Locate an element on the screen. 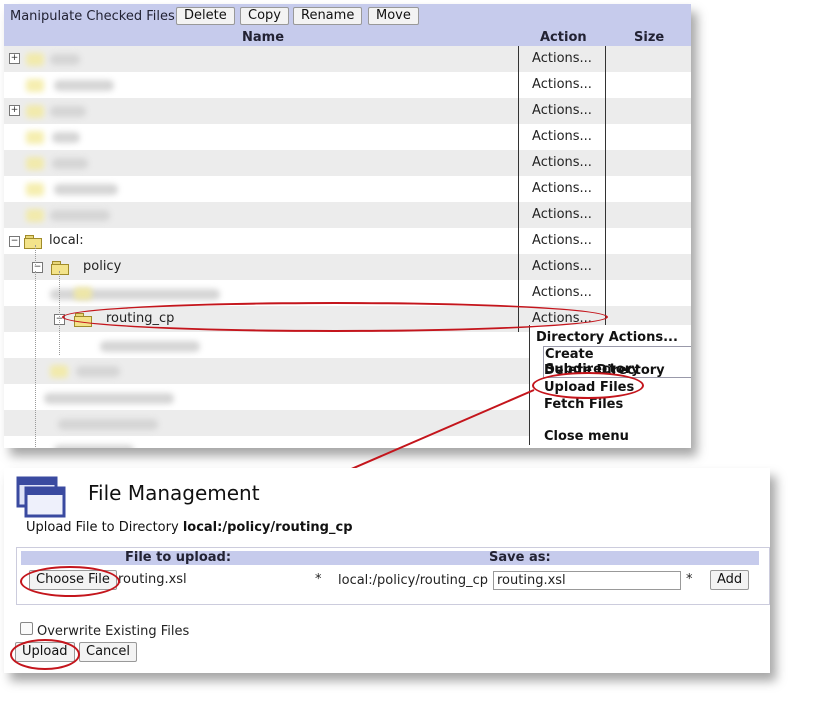 The height and width of the screenshot is (724, 818). upload-directory-prefix: Upload File to Directory is located at coordinates (102, 527).